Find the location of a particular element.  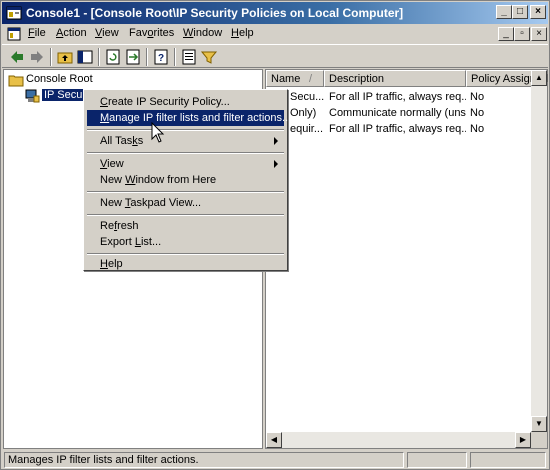

cell-name: Only) is located at coordinates (303, 113).